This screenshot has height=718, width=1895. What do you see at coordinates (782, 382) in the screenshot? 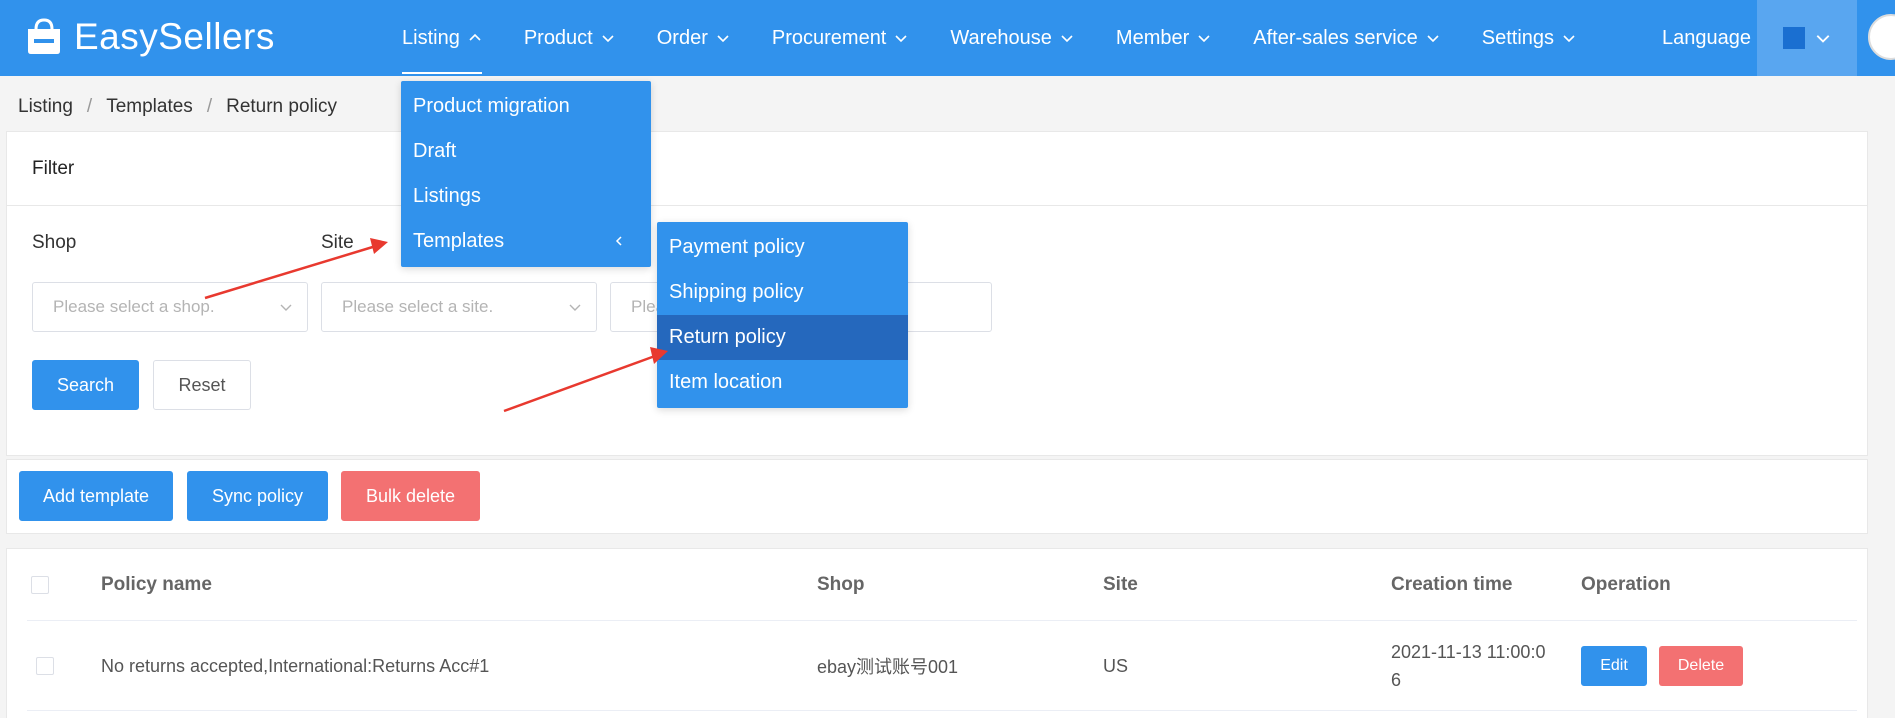
I see `submenu-item-item-location: Item location` at bounding box center [782, 382].